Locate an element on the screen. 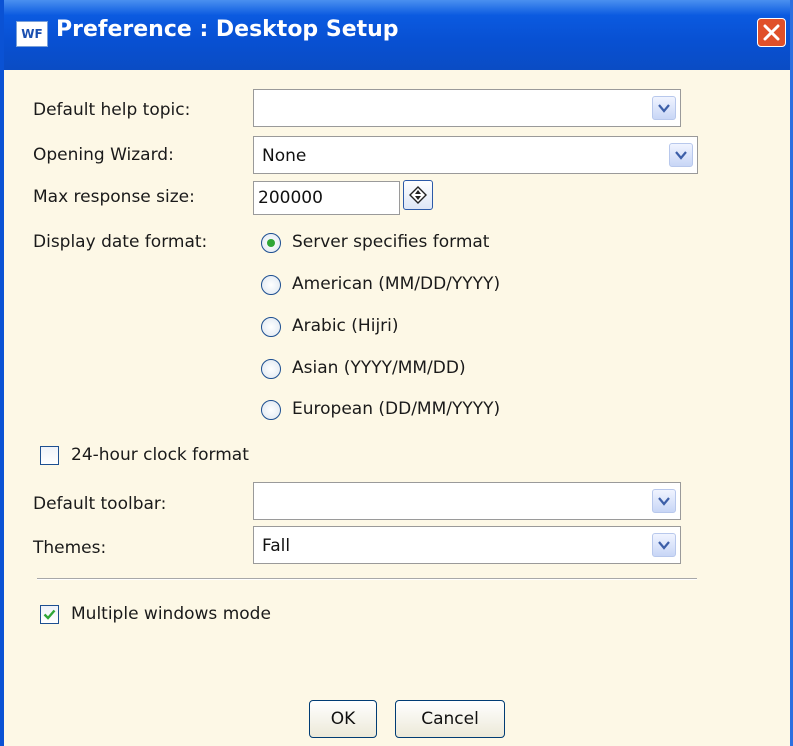 Image resolution: width=793 pixels, height=746 pixels. radio-label-american: American (MM/DD/YYYY) is located at coordinates (396, 284).